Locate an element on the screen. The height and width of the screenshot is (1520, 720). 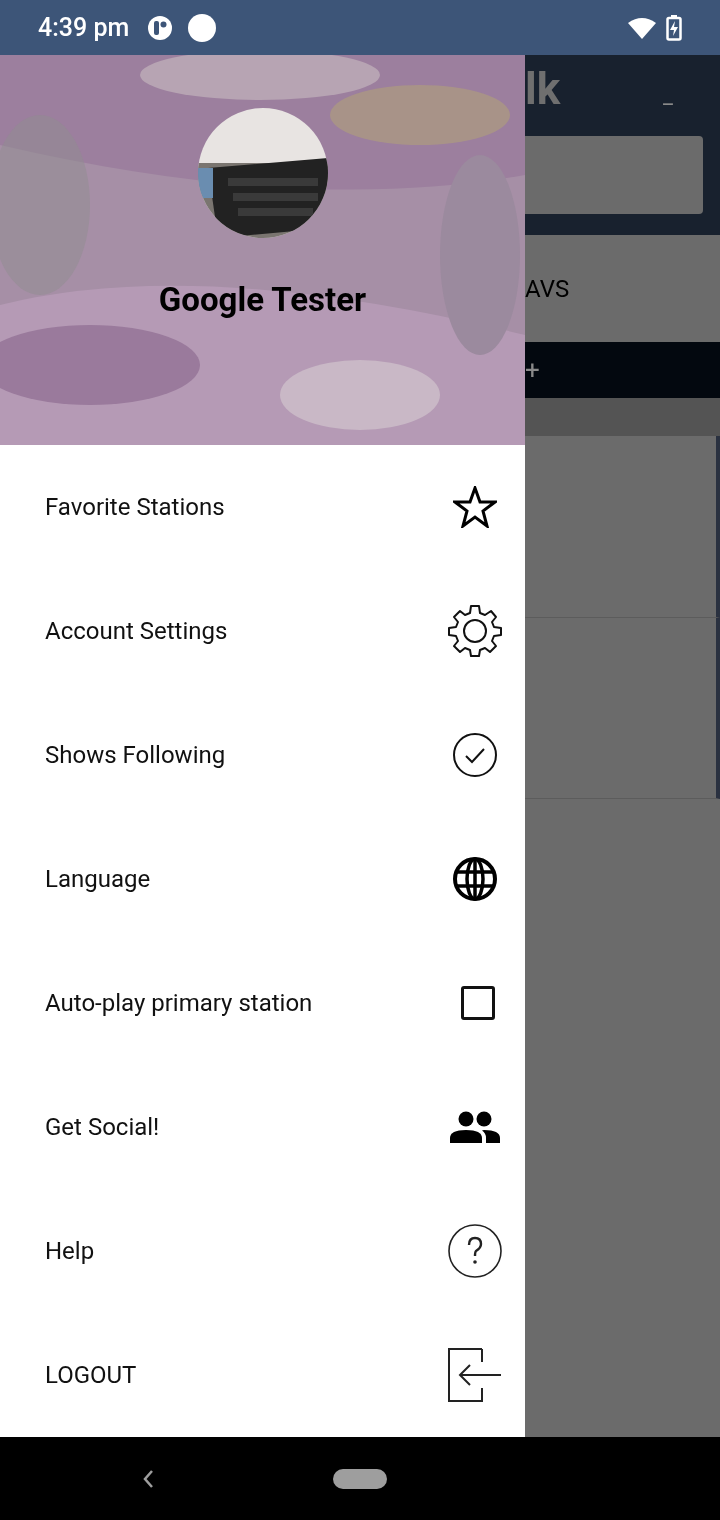
star-icon is located at coordinates (475, 507).